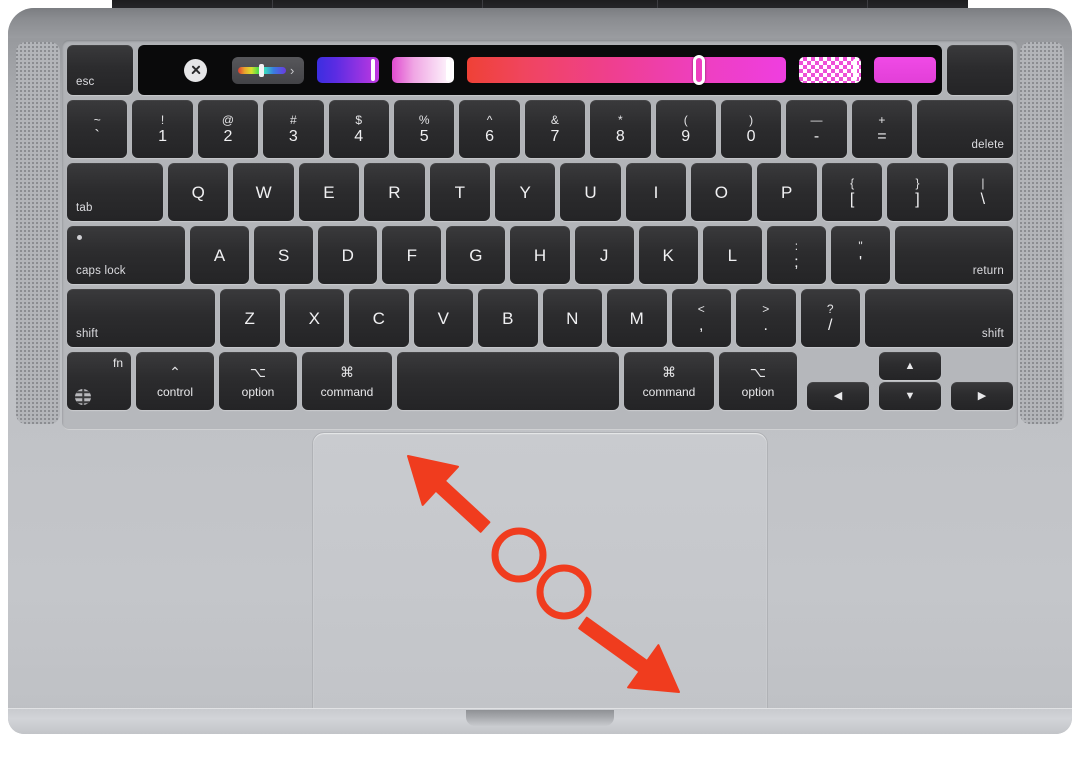 The image size is (1080, 762). What do you see at coordinates (540, 255) in the screenshot?
I see `key-h: H` at bounding box center [540, 255].